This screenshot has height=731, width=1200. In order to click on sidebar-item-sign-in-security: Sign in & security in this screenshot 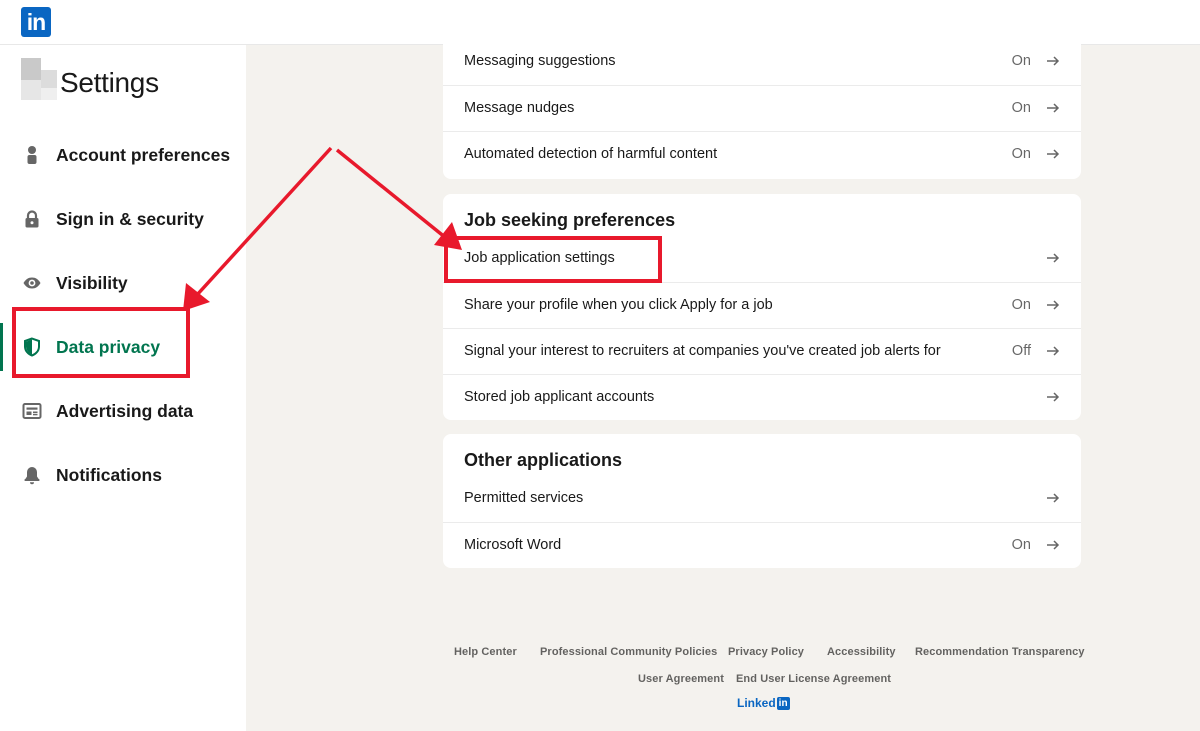, I will do `click(123, 219)`.